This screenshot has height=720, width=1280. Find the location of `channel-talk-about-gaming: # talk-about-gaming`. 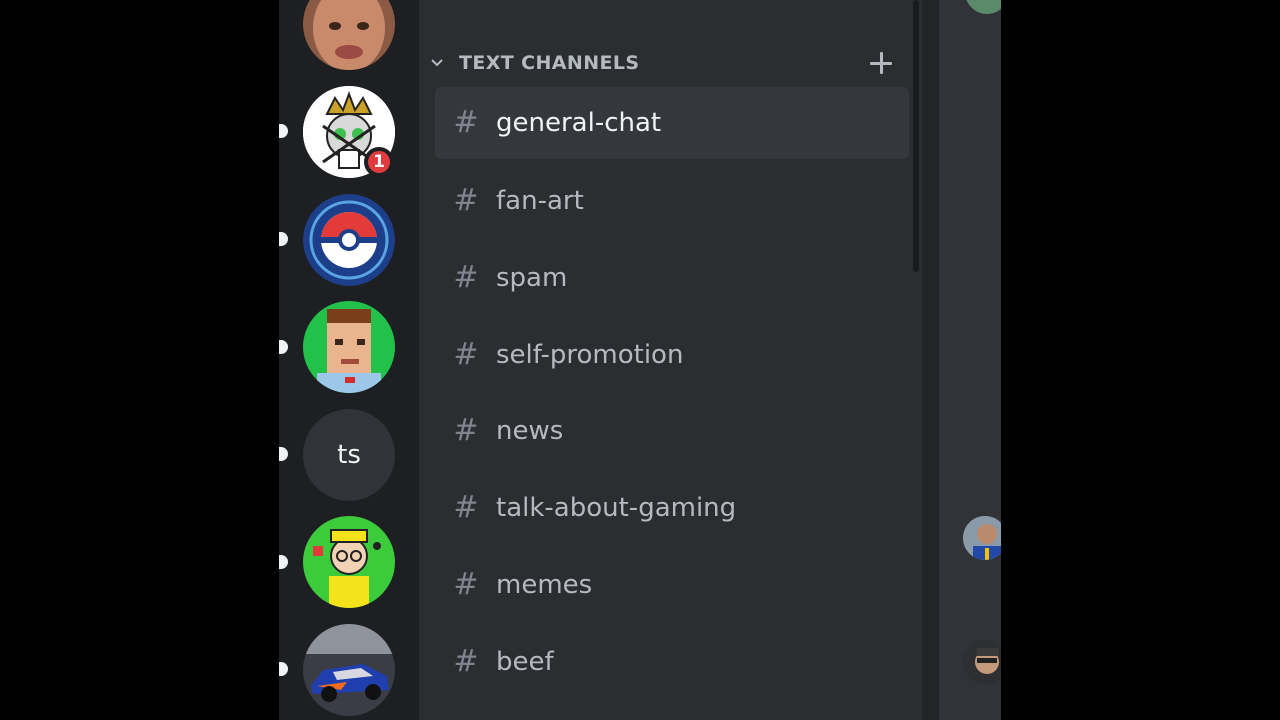

channel-talk-about-gaming: # talk-about-gaming is located at coordinates (672, 508).